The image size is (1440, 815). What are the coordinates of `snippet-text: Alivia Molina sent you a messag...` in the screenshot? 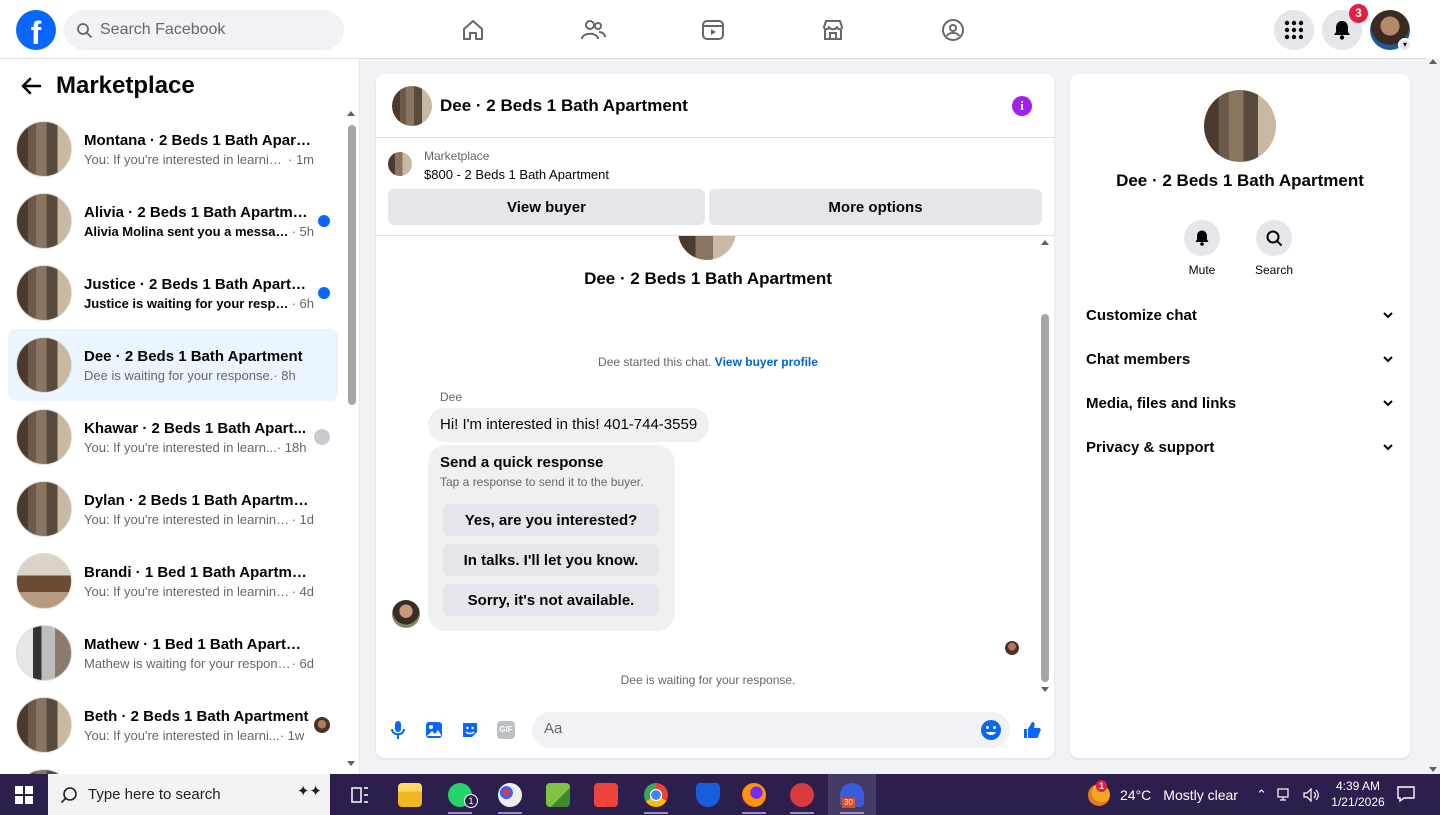 It's located at (188, 231).